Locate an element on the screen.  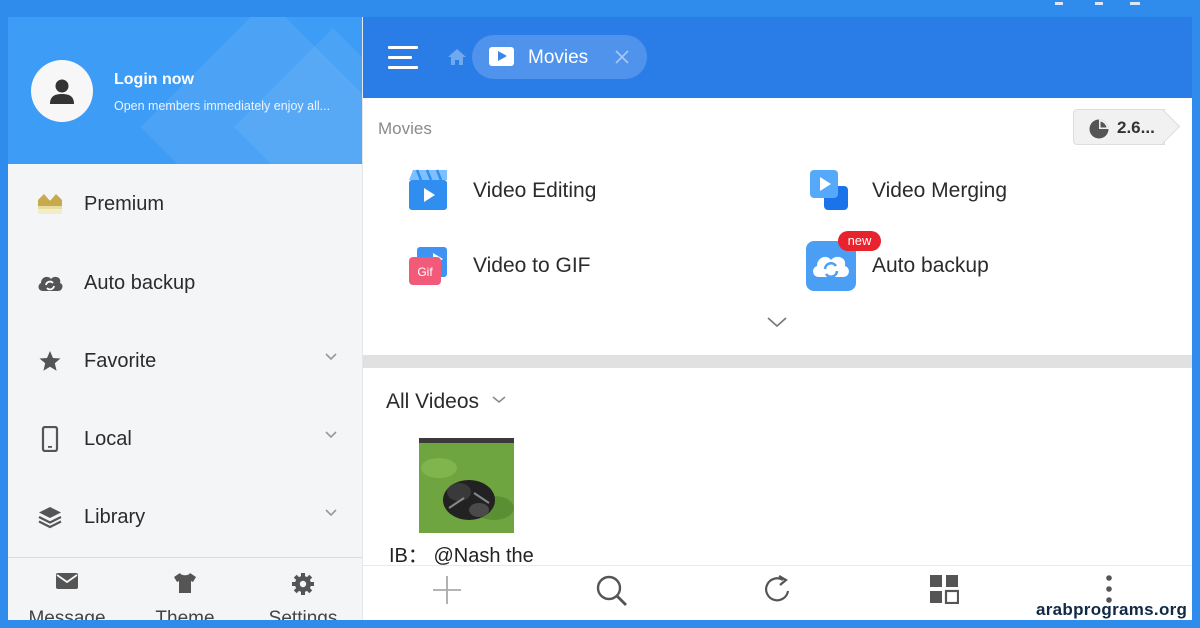
theme-label: Theme is located at coordinates (185, 614).